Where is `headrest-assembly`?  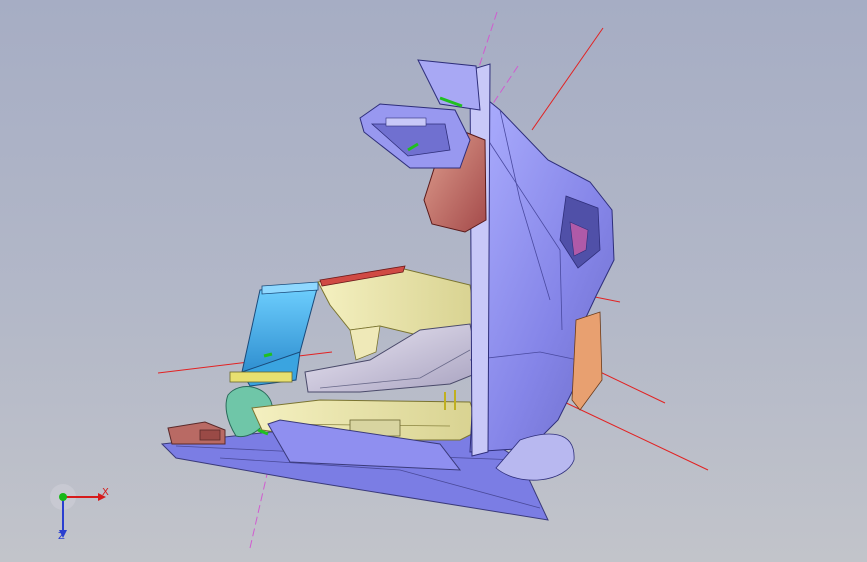 headrest-assembly is located at coordinates (420, 114).